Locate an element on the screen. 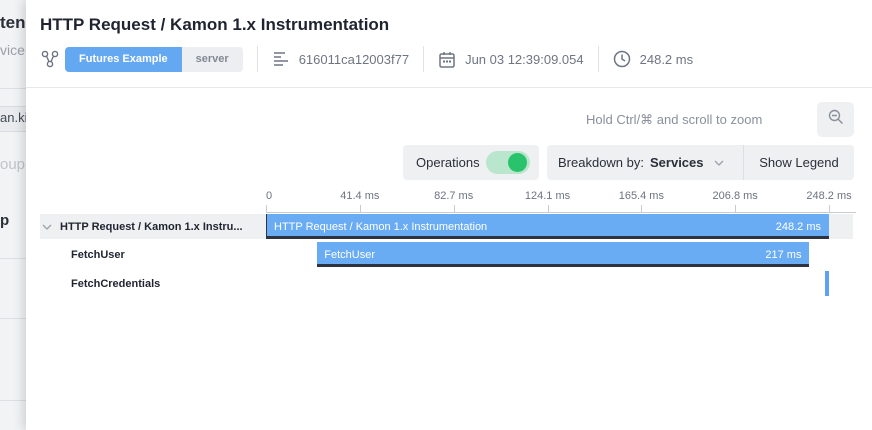 Image resolution: width=872 pixels, height=430 pixels. background-text: vice is located at coordinates (12, 50).